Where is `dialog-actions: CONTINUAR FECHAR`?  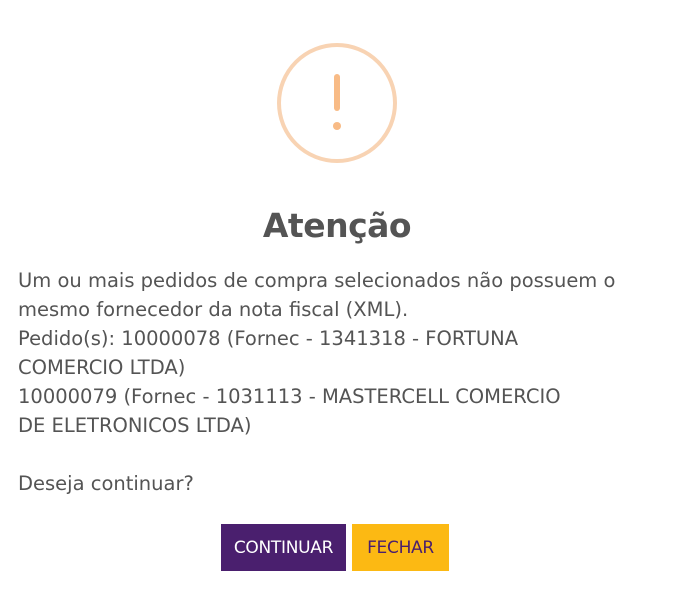
dialog-actions: CONTINUAR FECHAR is located at coordinates (335, 547).